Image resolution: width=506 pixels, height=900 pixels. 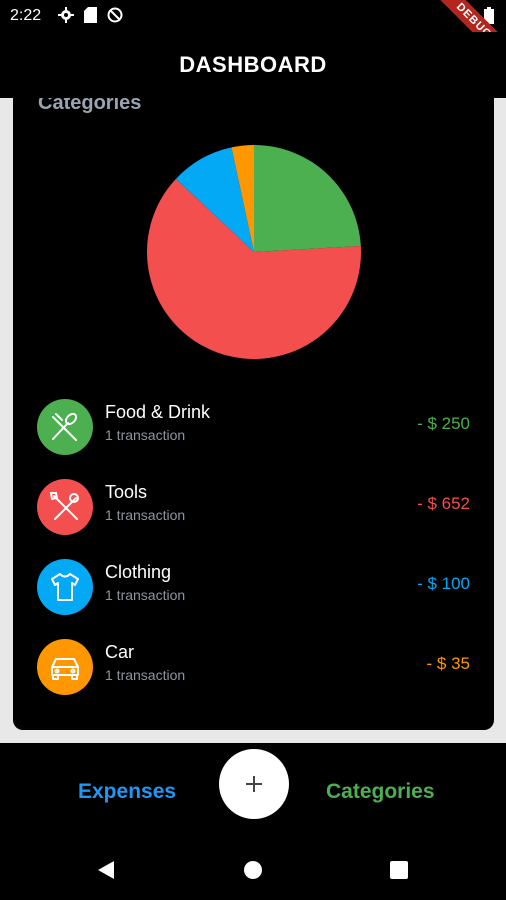 What do you see at coordinates (90, 106) in the screenshot?
I see `card-title: Categories` at bounding box center [90, 106].